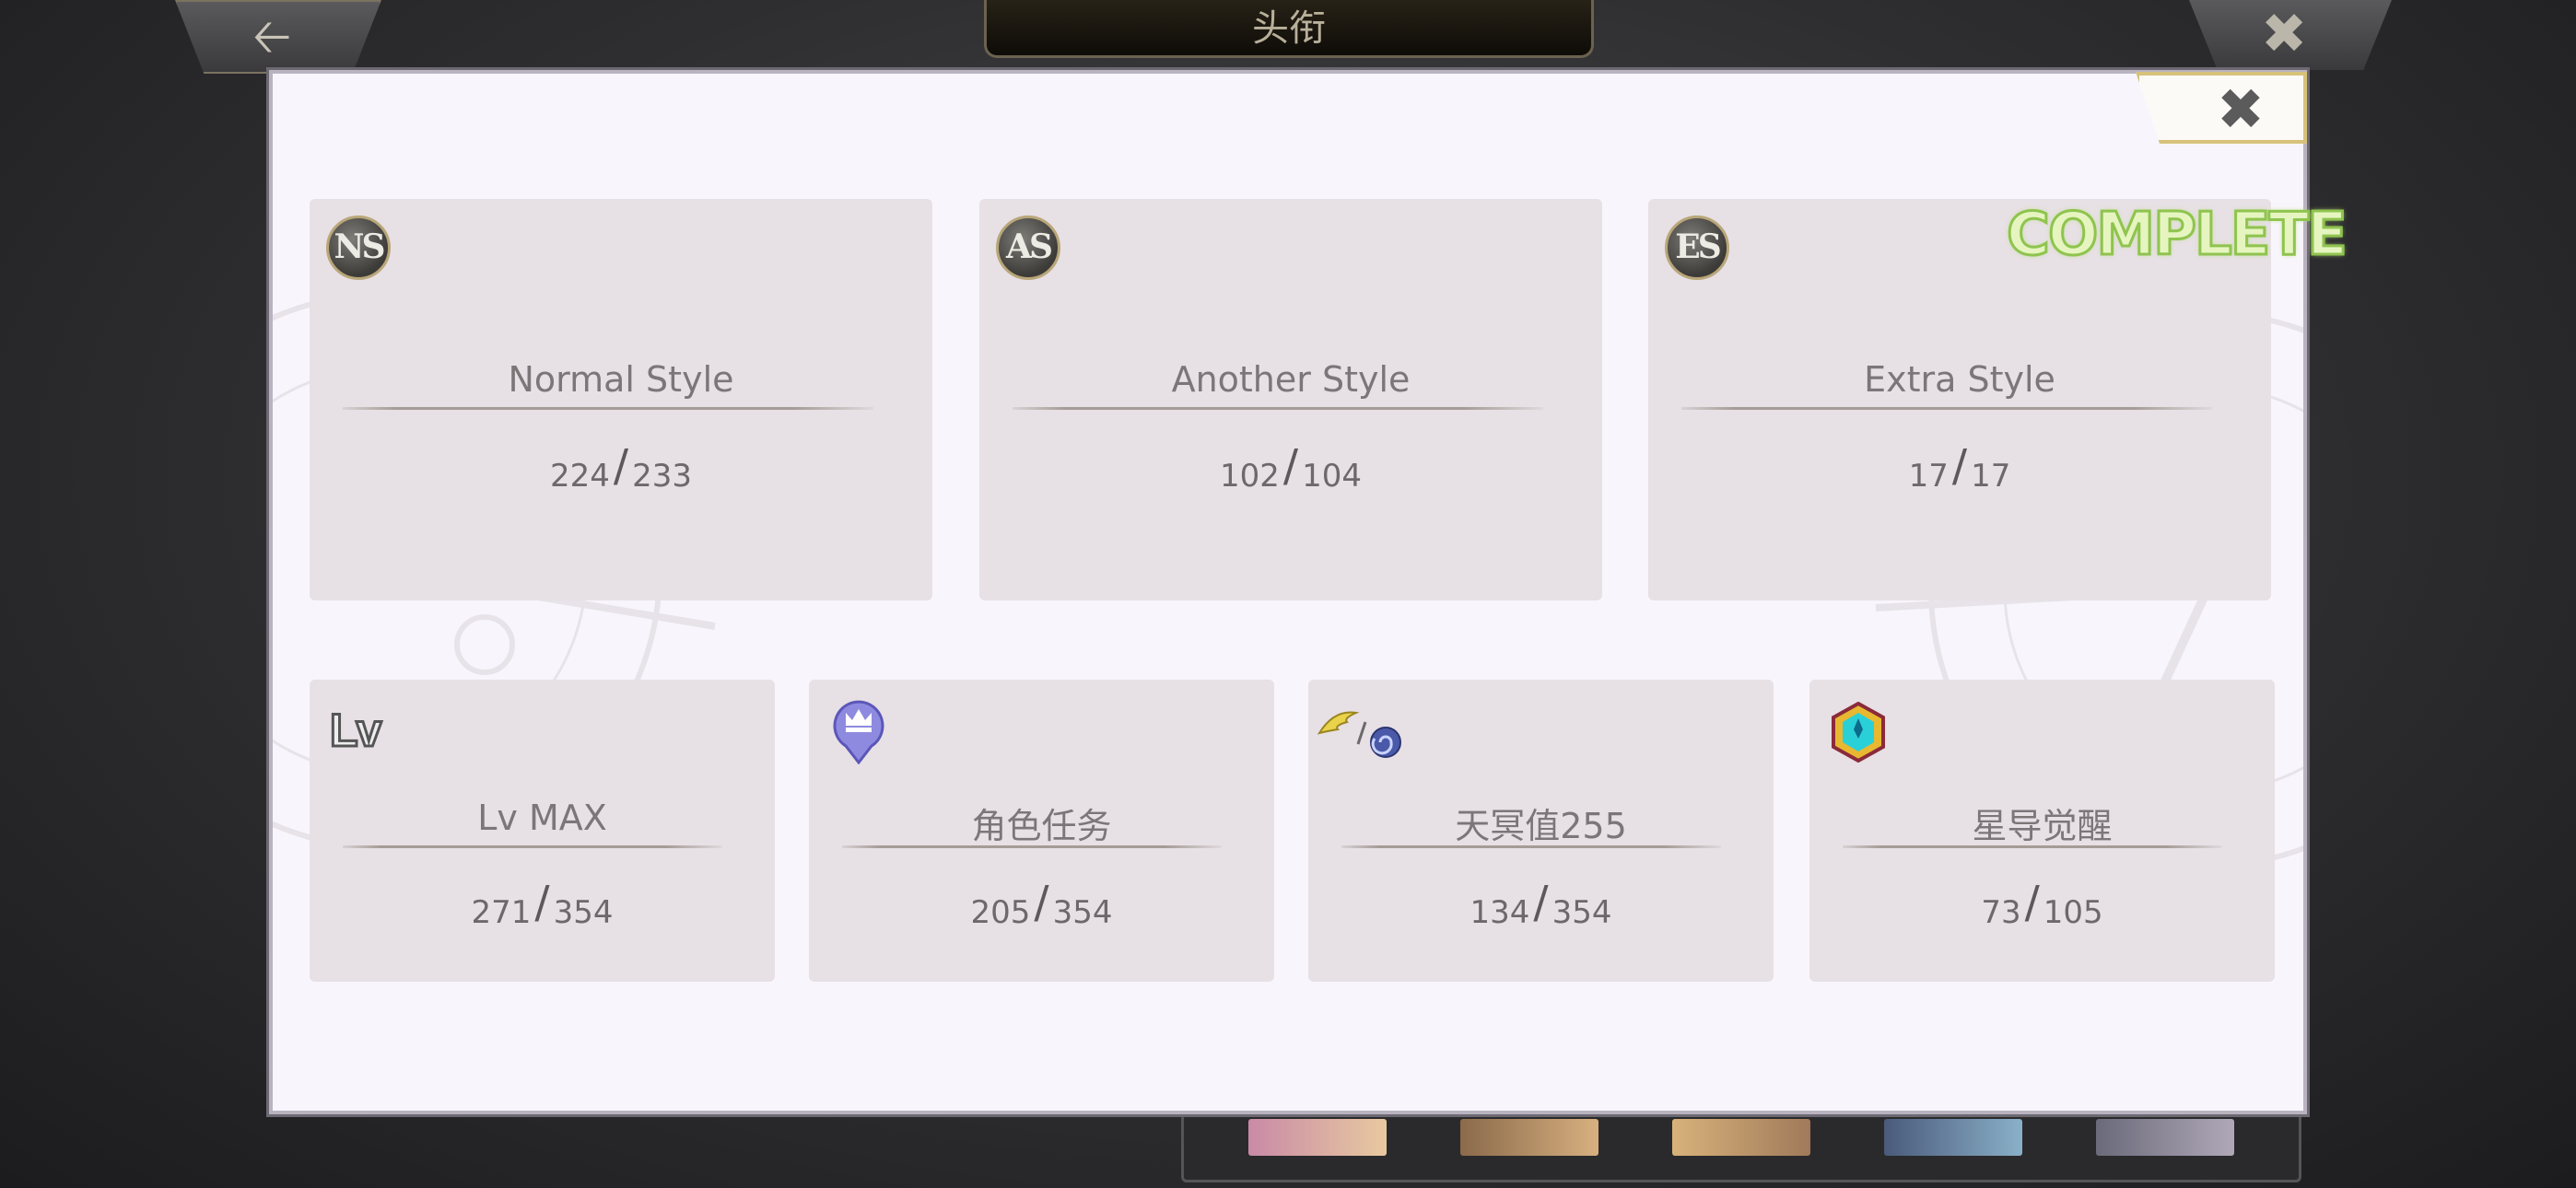 This screenshot has height=1188, width=2576. I want to click on back-button: 🡠, so click(278, 37).